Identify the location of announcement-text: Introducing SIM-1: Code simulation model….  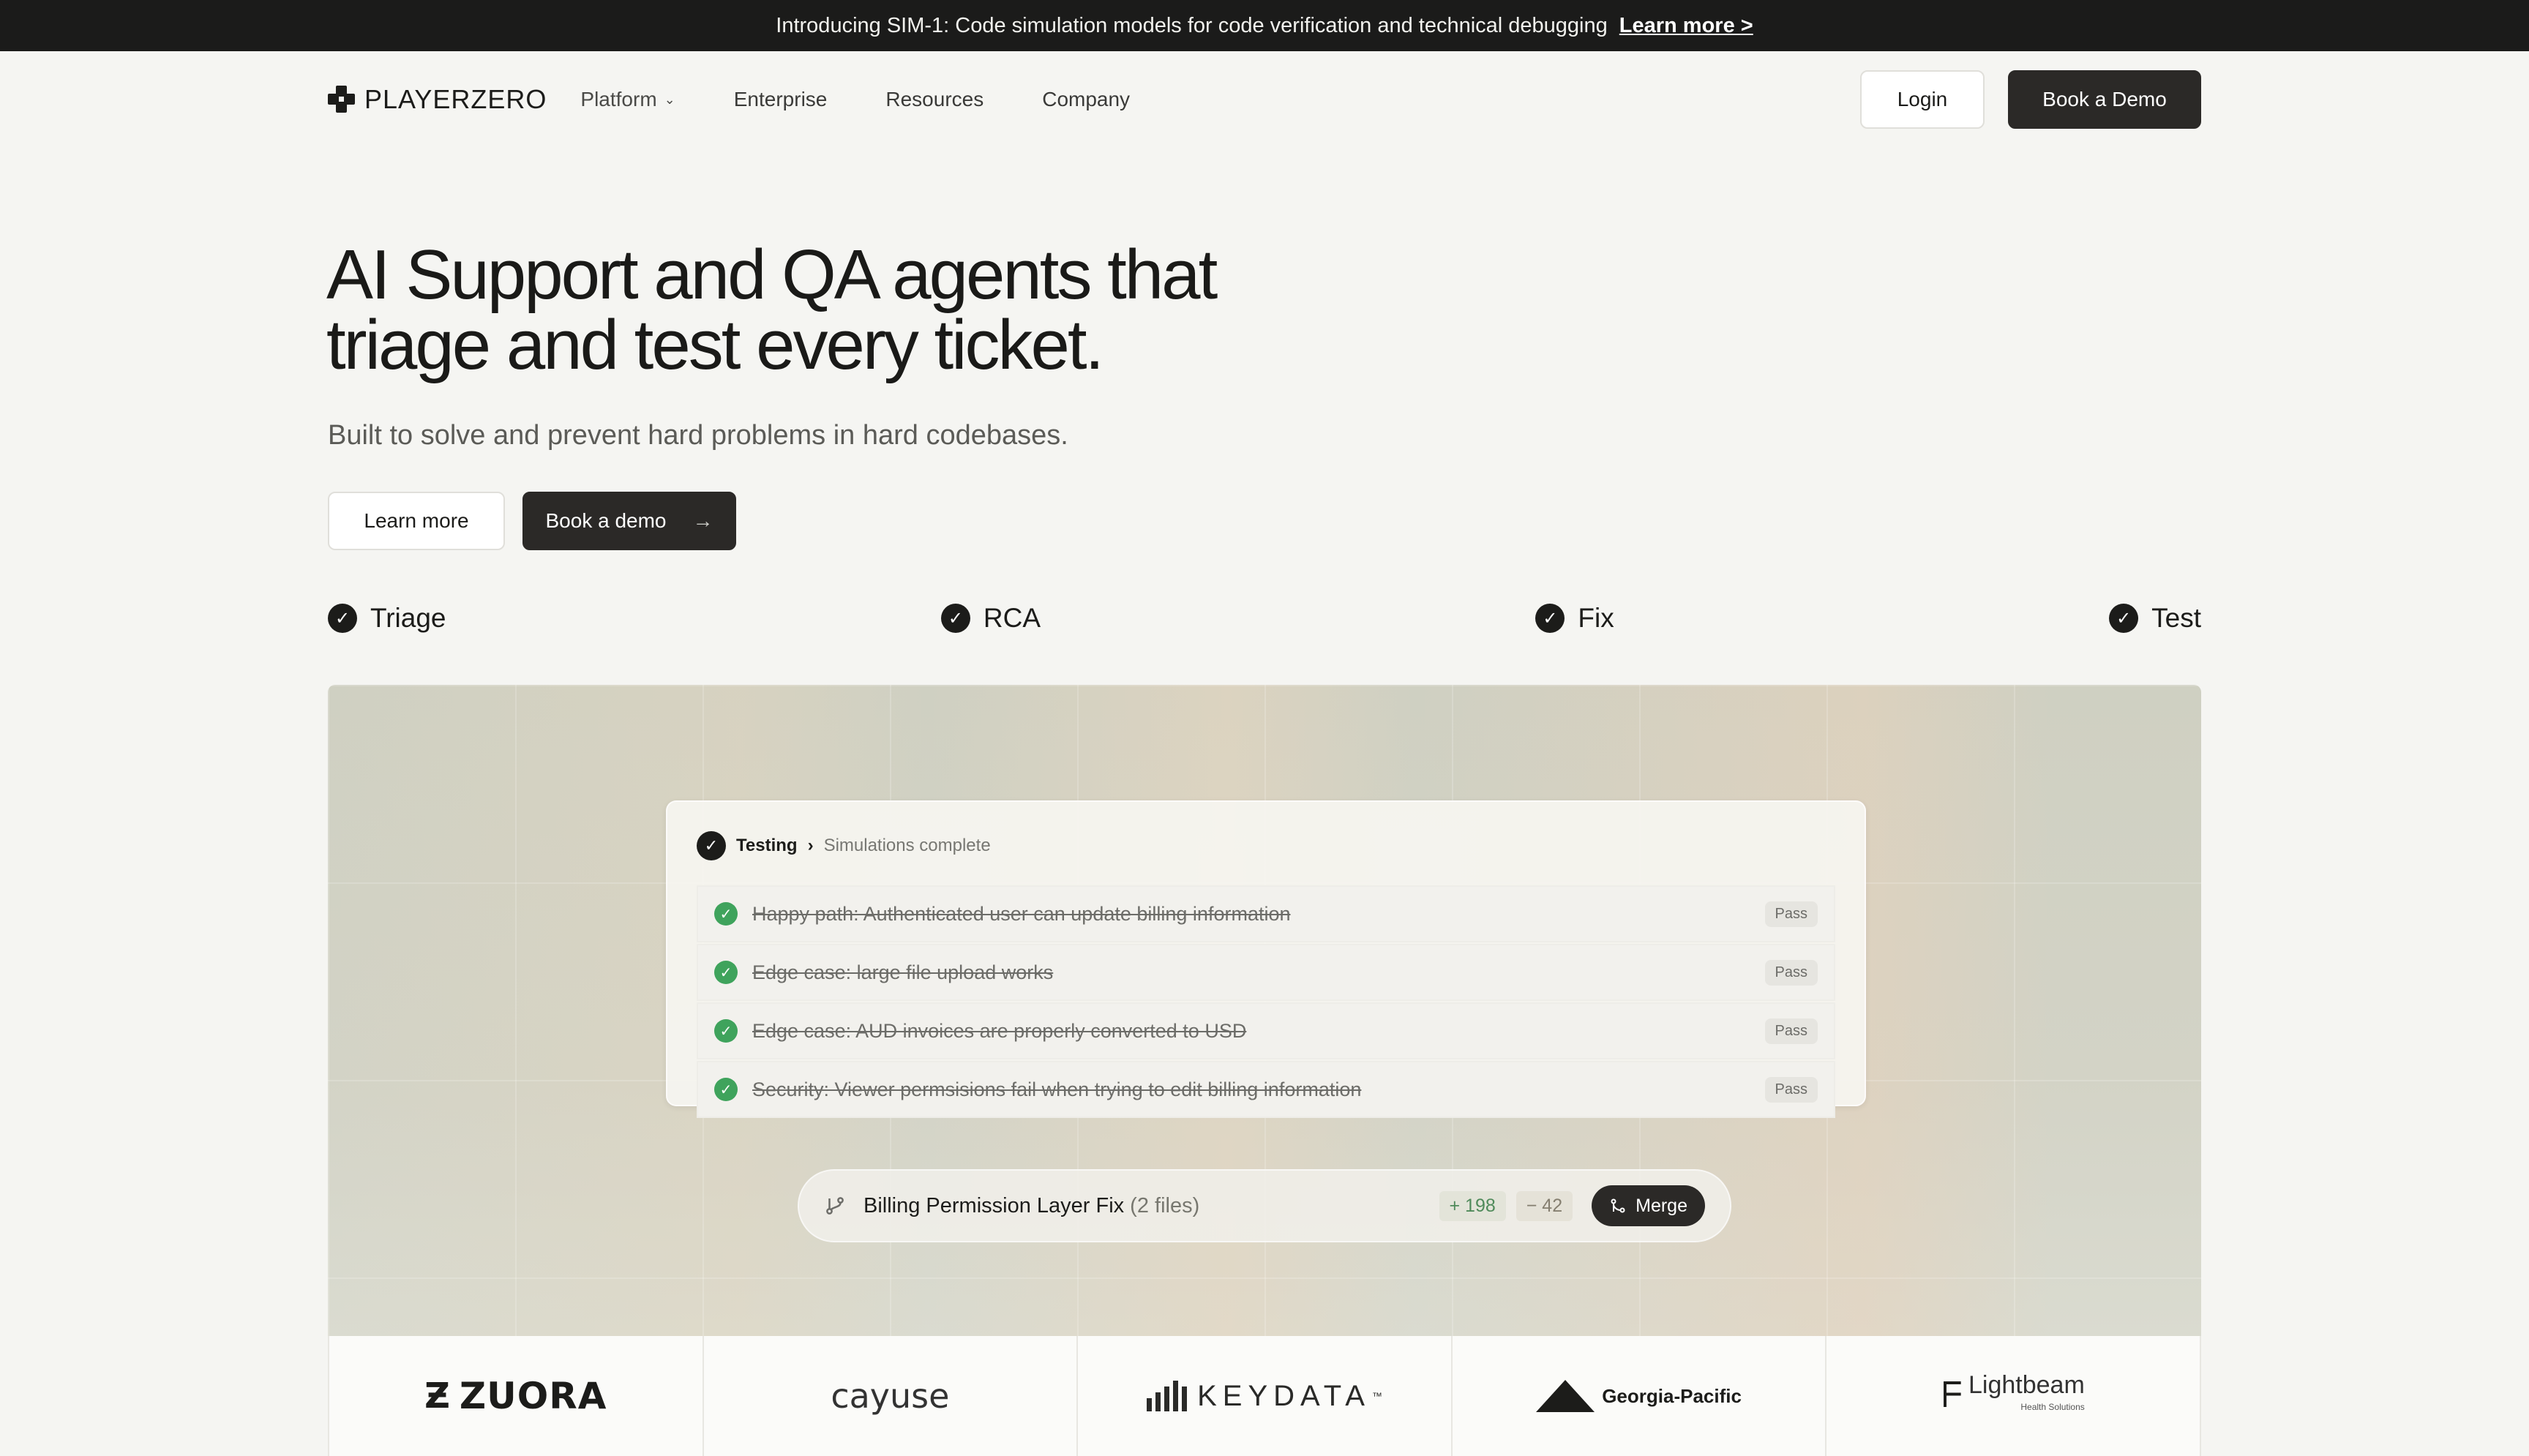
(1192, 25).